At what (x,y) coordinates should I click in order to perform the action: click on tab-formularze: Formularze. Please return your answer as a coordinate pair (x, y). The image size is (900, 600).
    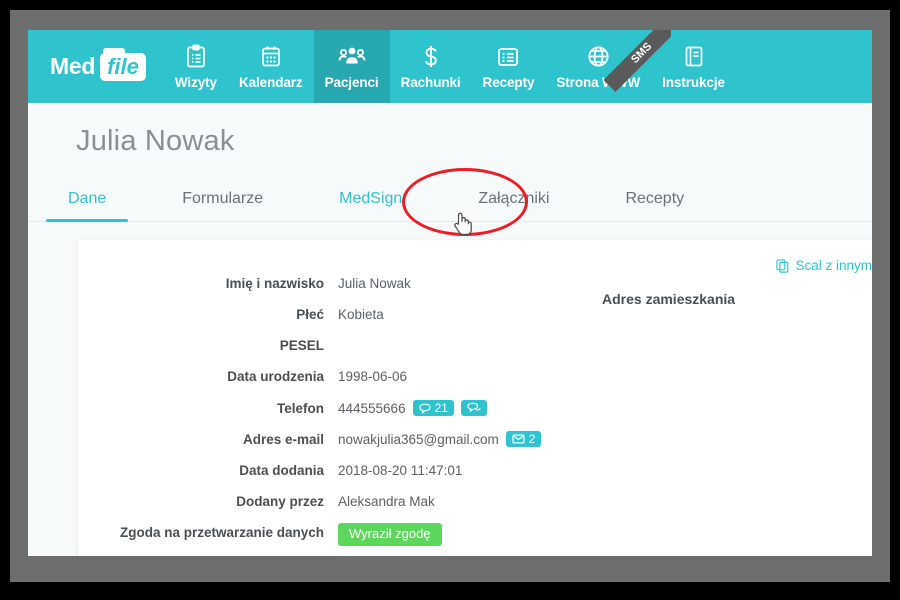
    Looking at the image, I should click on (222, 201).